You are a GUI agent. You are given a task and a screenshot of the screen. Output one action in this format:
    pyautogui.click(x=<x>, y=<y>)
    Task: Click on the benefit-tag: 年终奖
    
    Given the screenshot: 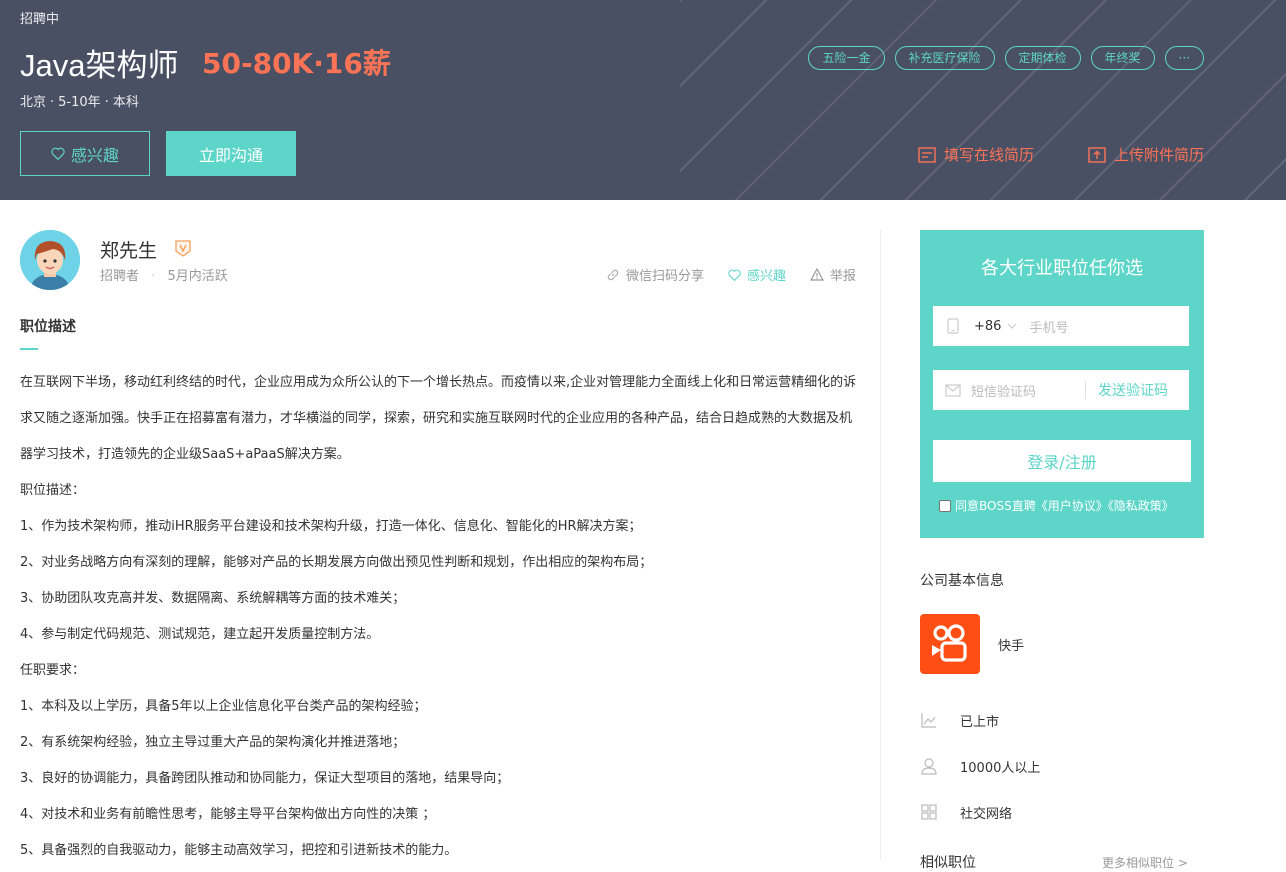 What is the action you would take?
    pyautogui.click(x=1122, y=58)
    